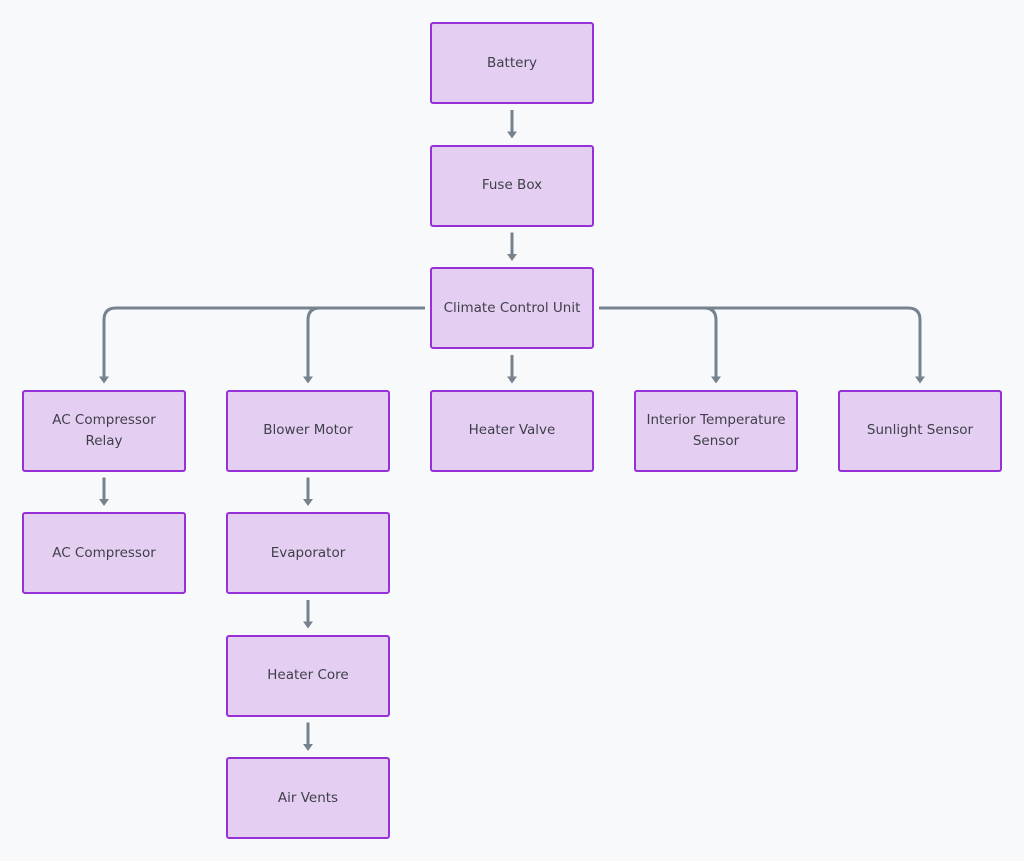  I want to click on edge-ccu-blower, so click(365, 342).